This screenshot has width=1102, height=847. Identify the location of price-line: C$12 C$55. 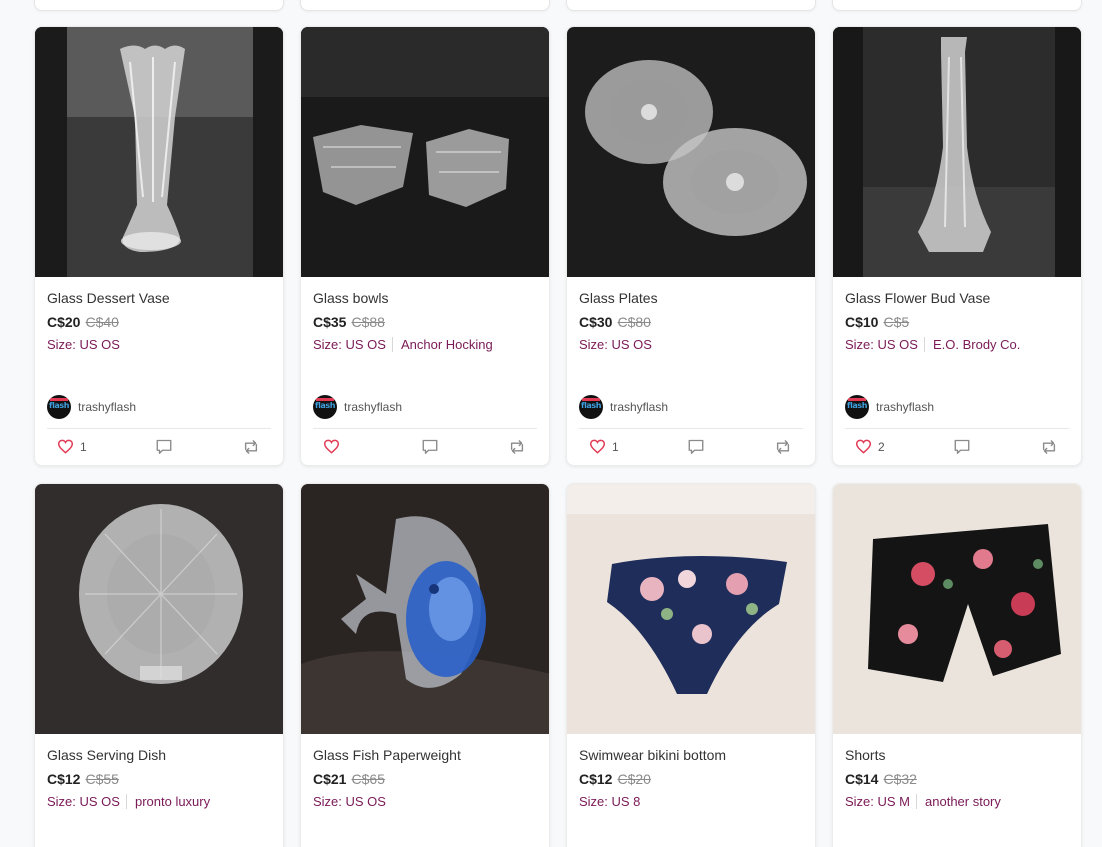
(159, 779).